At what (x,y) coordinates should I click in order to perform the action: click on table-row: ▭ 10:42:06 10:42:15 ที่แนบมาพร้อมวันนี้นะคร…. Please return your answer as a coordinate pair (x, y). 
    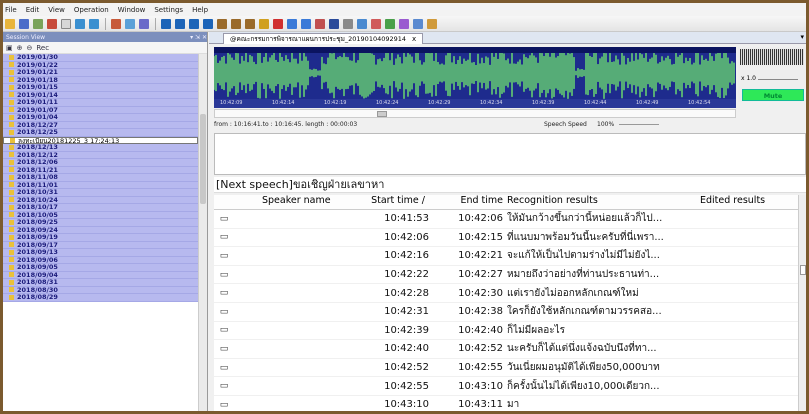
    Looking at the image, I should click on (510, 238).